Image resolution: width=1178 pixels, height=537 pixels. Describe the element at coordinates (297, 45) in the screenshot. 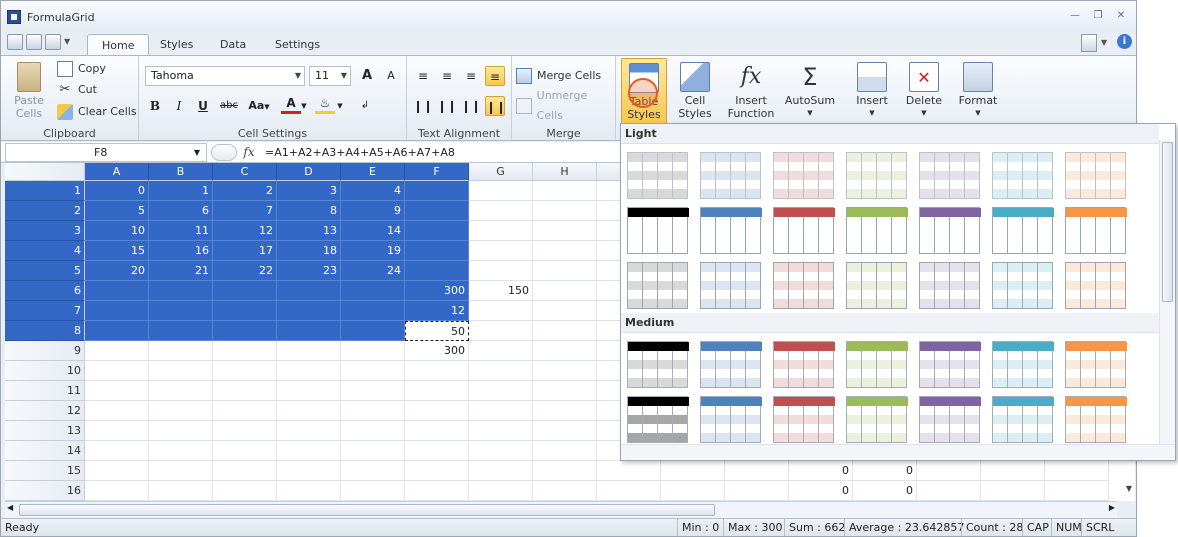

I see `tab-settings: Settings` at that location.